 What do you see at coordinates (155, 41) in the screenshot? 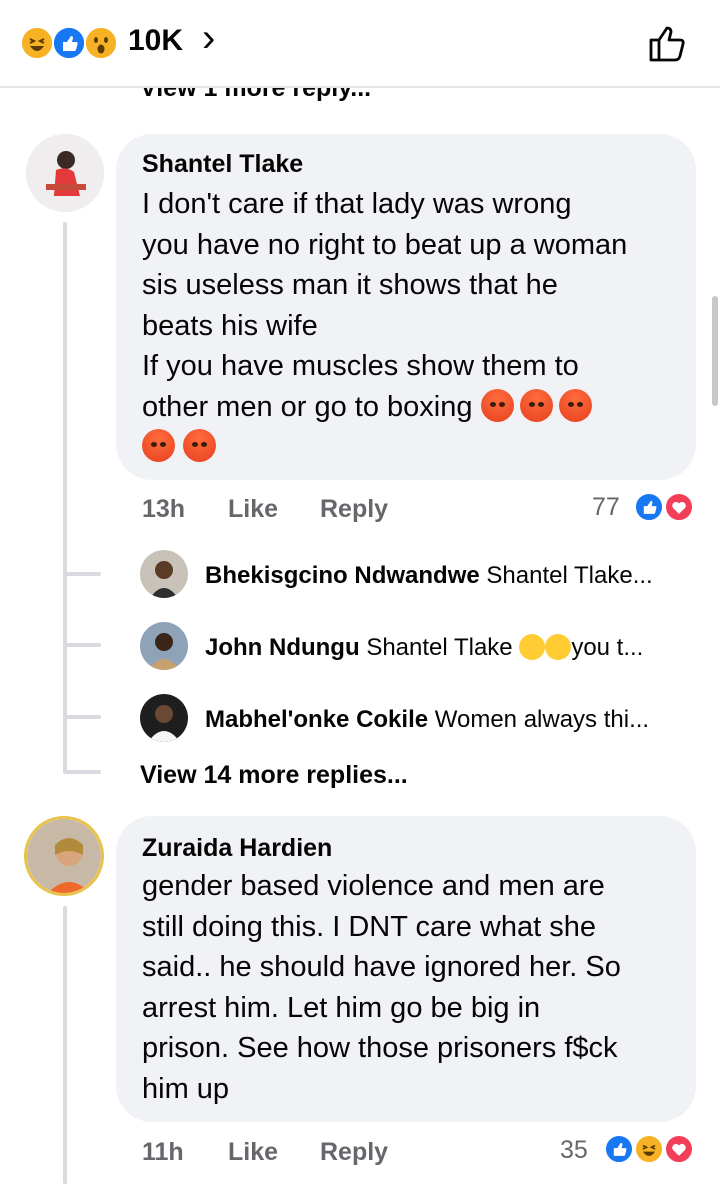
I see `reaction-count: 10K` at bounding box center [155, 41].